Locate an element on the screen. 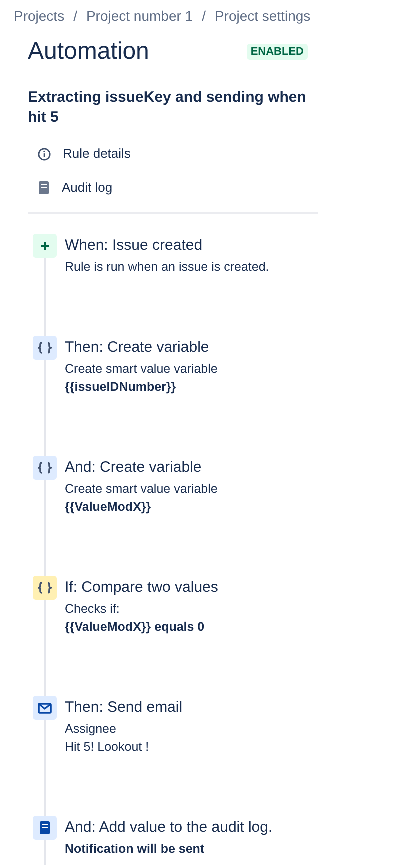 The image size is (404, 865). info-icon is located at coordinates (44, 154).